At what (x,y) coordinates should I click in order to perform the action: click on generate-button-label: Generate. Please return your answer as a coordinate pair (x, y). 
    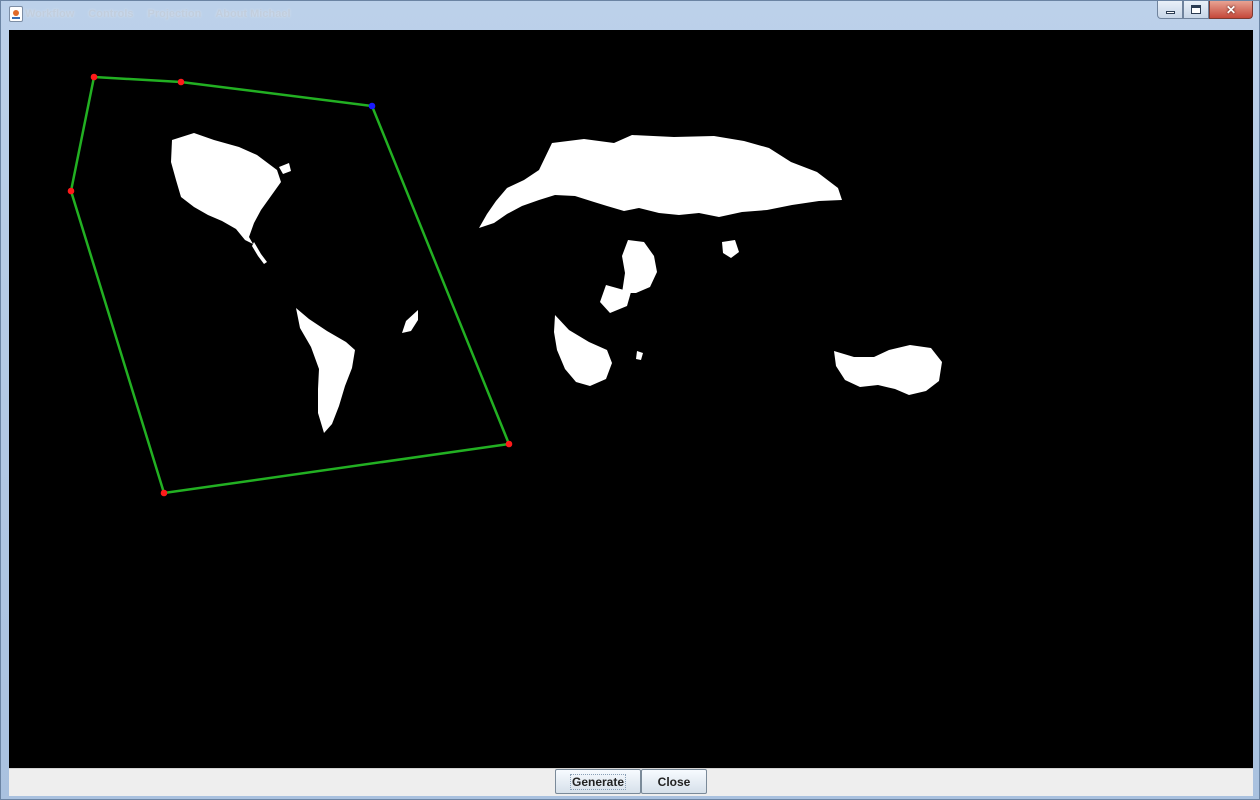
    Looking at the image, I should click on (598, 781).